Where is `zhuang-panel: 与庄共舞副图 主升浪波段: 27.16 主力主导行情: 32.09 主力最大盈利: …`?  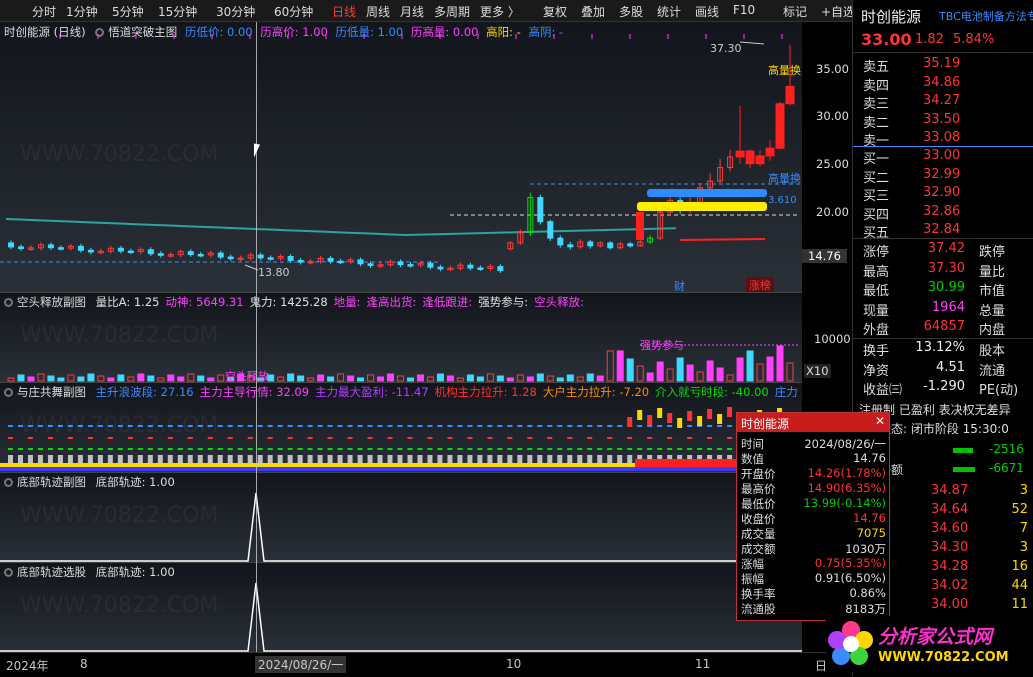 zhuang-panel: 与庄共舞副图 主升浪波段: 27.16 主力主导行情: 32.09 主力最大盈利: … is located at coordinates (401, 427).